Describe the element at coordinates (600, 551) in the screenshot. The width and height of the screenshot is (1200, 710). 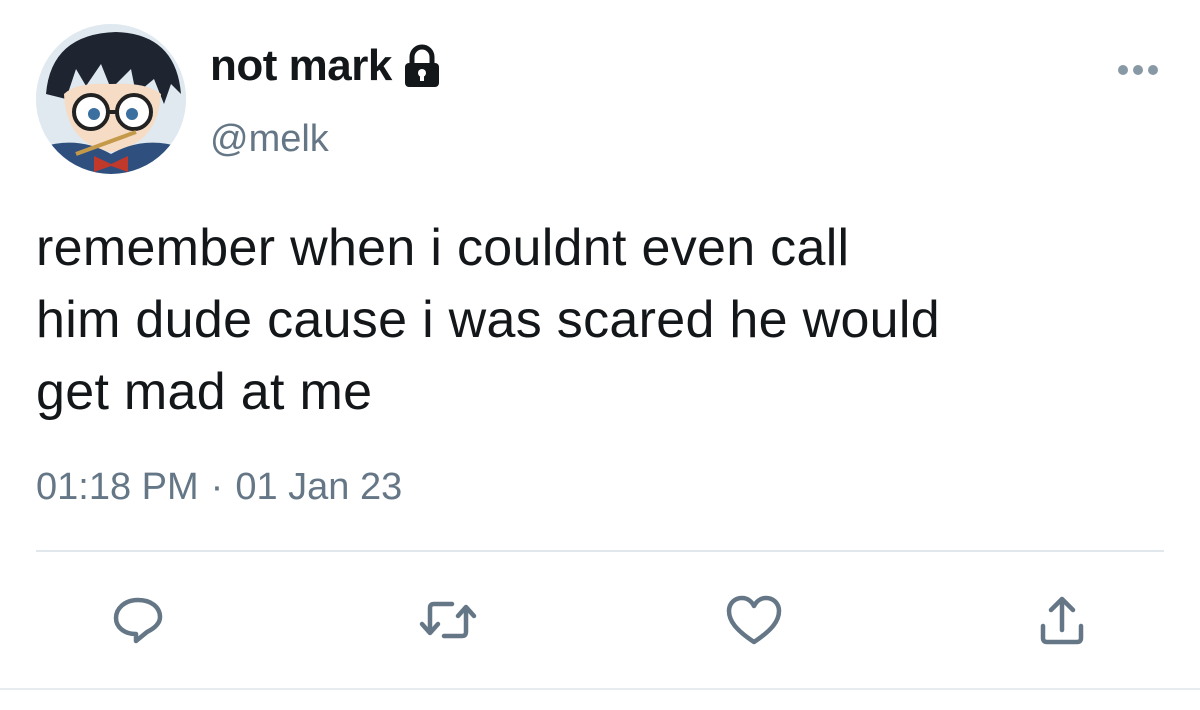
I see `divider` at that location.